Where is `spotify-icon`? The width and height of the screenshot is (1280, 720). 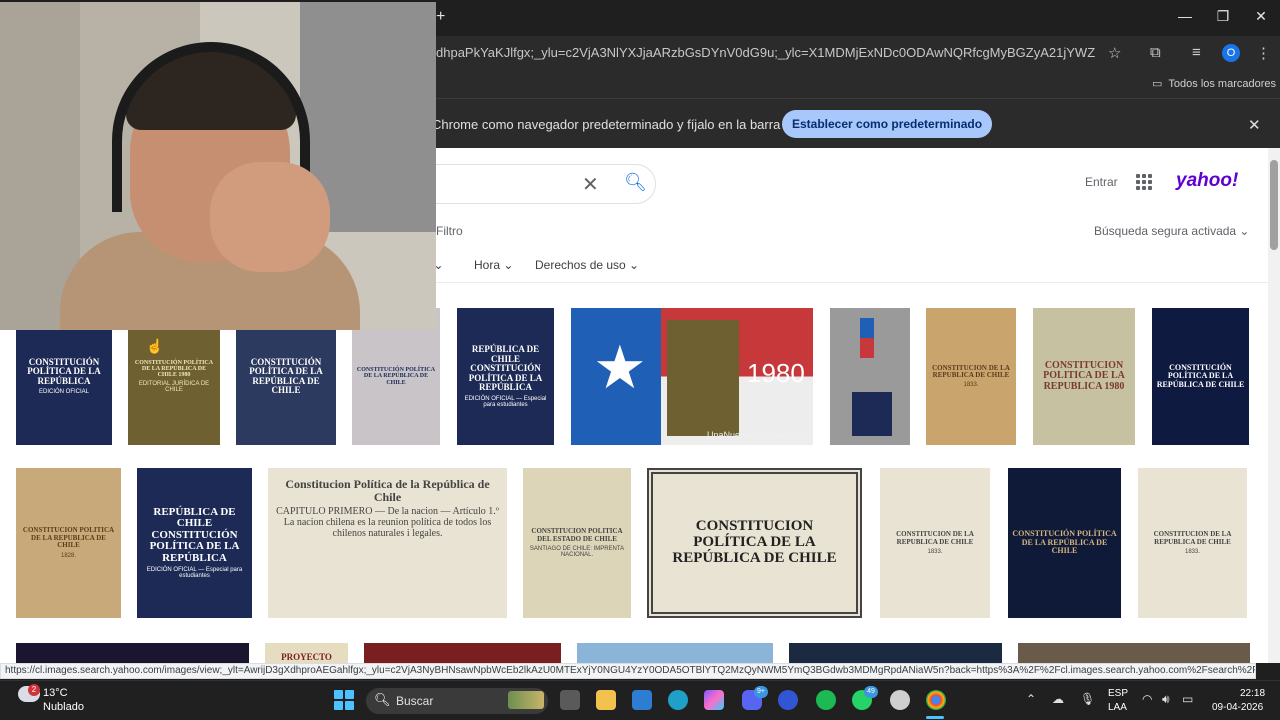 spotify-icon is located at coordinates (826, 700).